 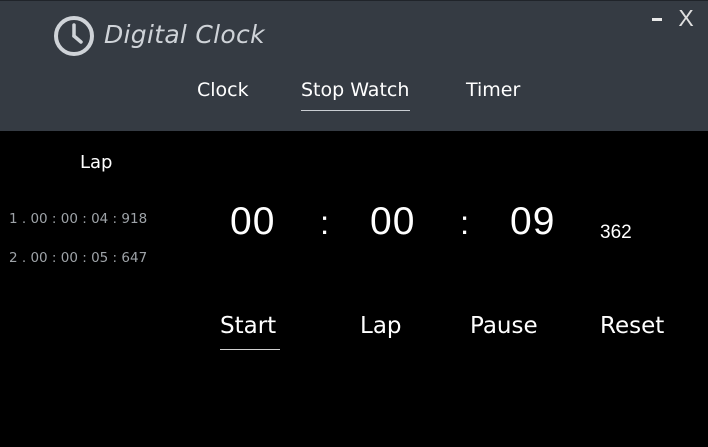 What do you see at coordinates (223, 94) in the screenshot?
I see `tab-clock: Clock` at bounding box center [223, 94].